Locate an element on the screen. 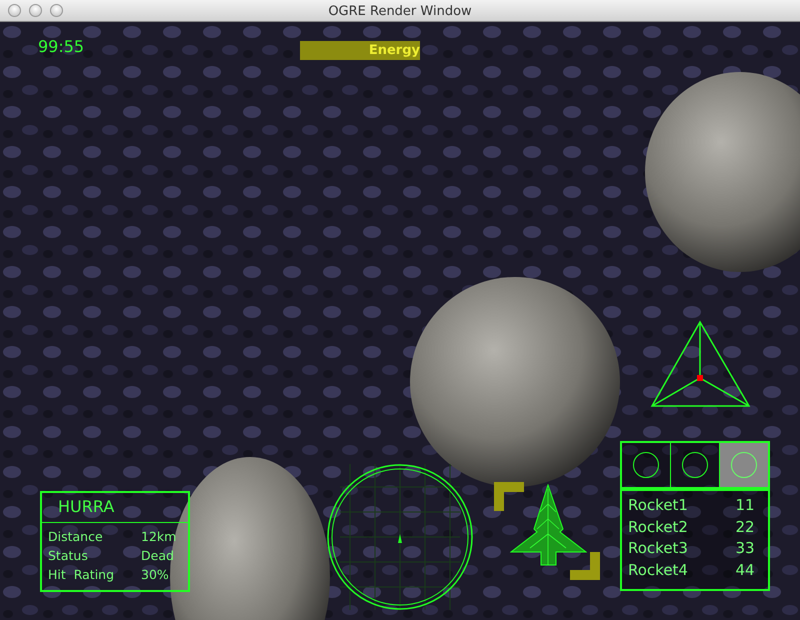 The image size is (800, 620). stat-label: Distance is located at coordinates (76, 537).